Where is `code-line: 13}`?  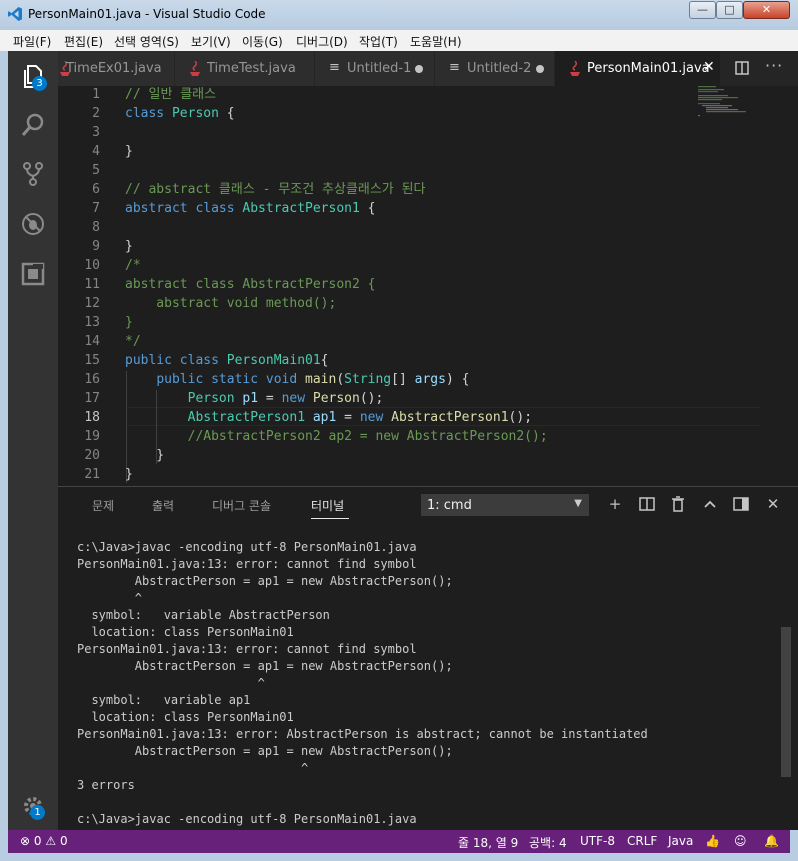
code-line: 13} is located at coordinates (408, 322).